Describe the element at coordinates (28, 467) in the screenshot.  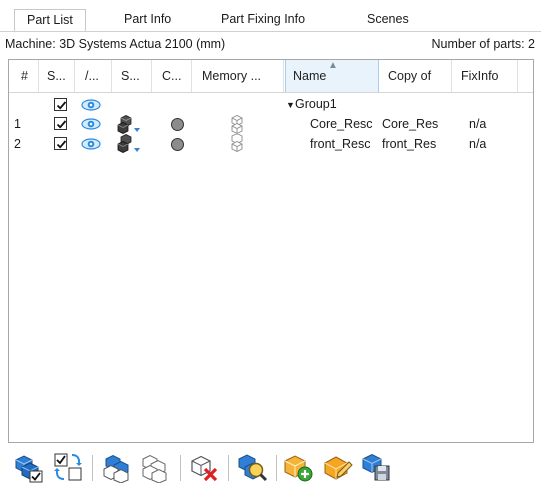
I see `add-part-icon` at that location.